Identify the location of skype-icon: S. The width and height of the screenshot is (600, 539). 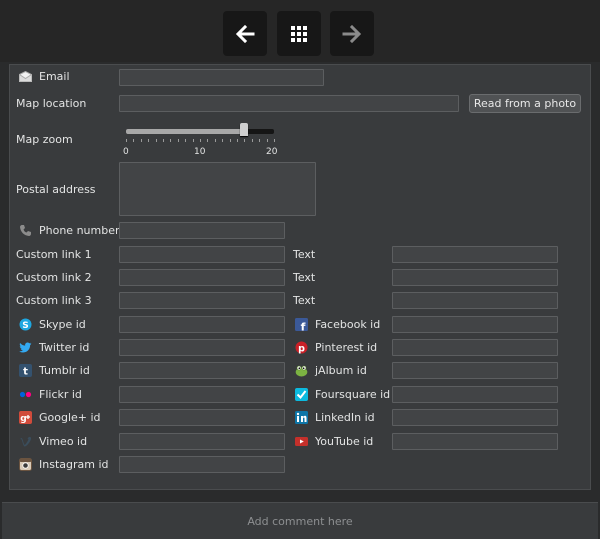
(25, 324).